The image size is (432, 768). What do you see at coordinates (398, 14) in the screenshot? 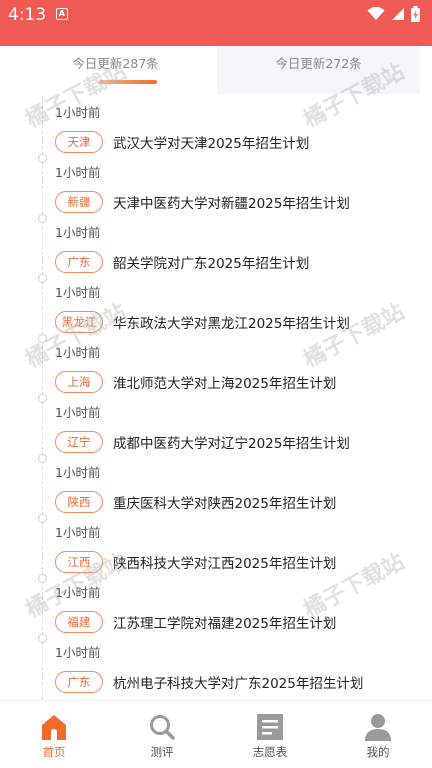
I see `signal-icon` at bounding box center [398, 14].